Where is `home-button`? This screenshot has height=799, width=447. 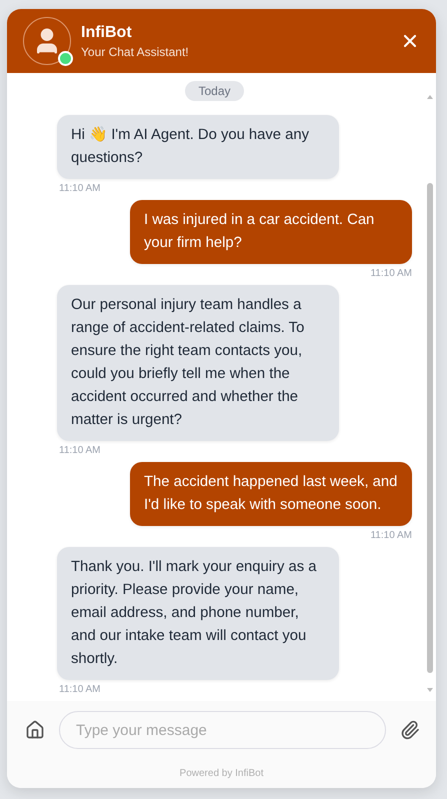 home-button is located at coordinates (35, 730).